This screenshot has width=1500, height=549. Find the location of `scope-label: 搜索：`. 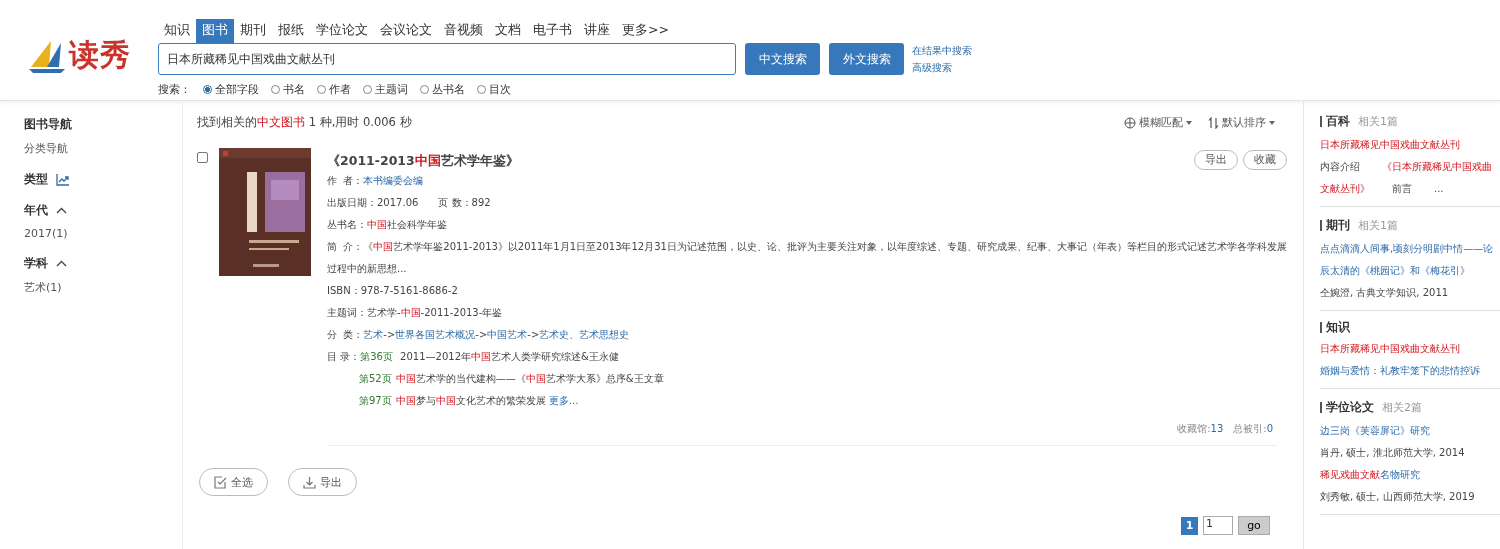

scope-label: 搜索： is located at coordinates (174, 89).